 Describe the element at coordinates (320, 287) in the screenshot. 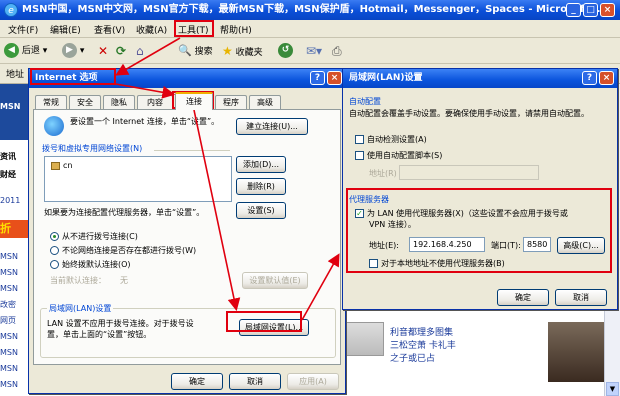

I see `arrow-lan-to-proxy` at that location.